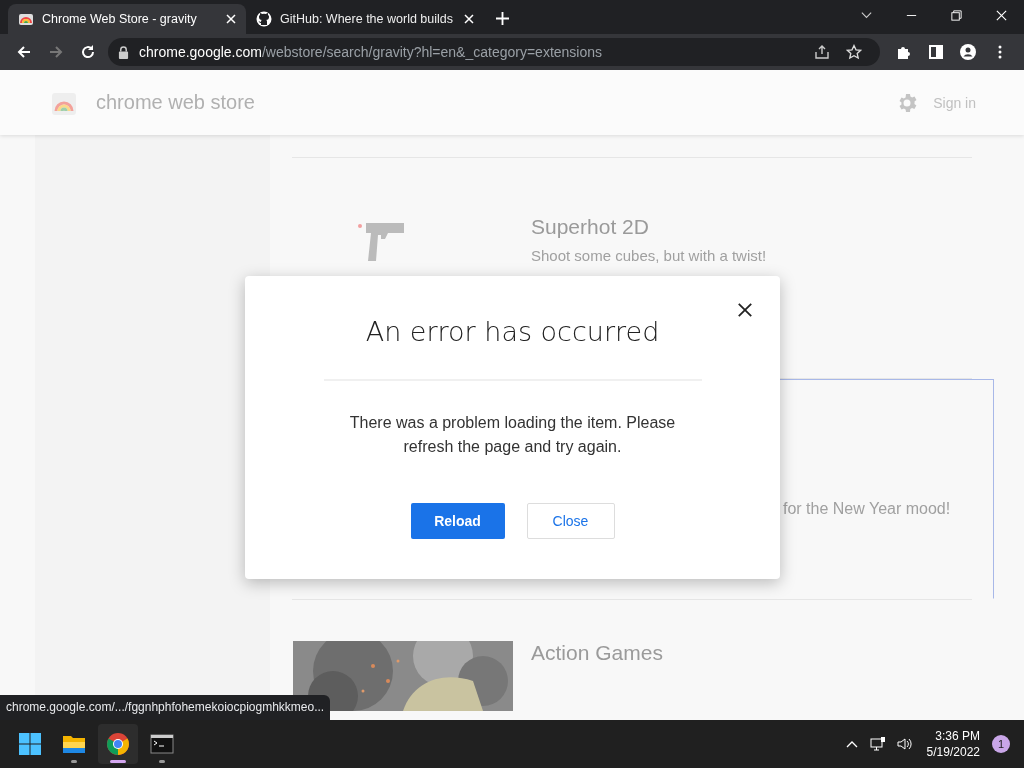  What do you see at coordinates (903, 744) in the screenshot?
I see `speaker-icon` at bounding box center [903, 744].